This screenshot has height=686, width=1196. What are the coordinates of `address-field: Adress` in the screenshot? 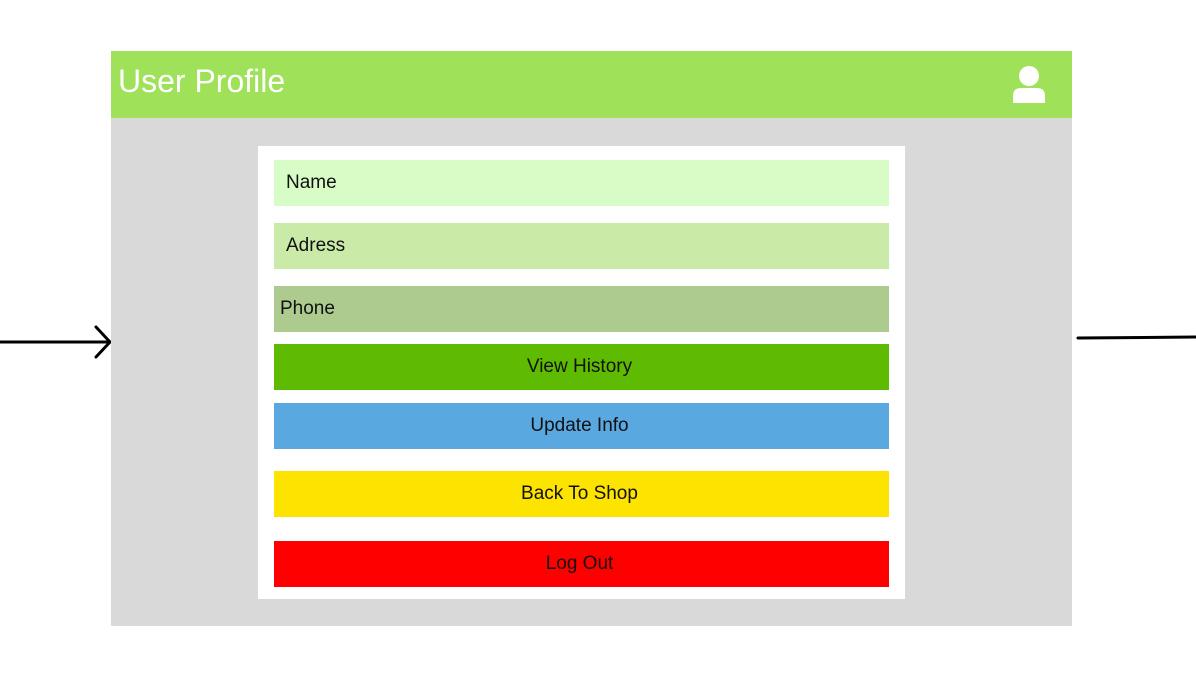 It's located at (581, 246).